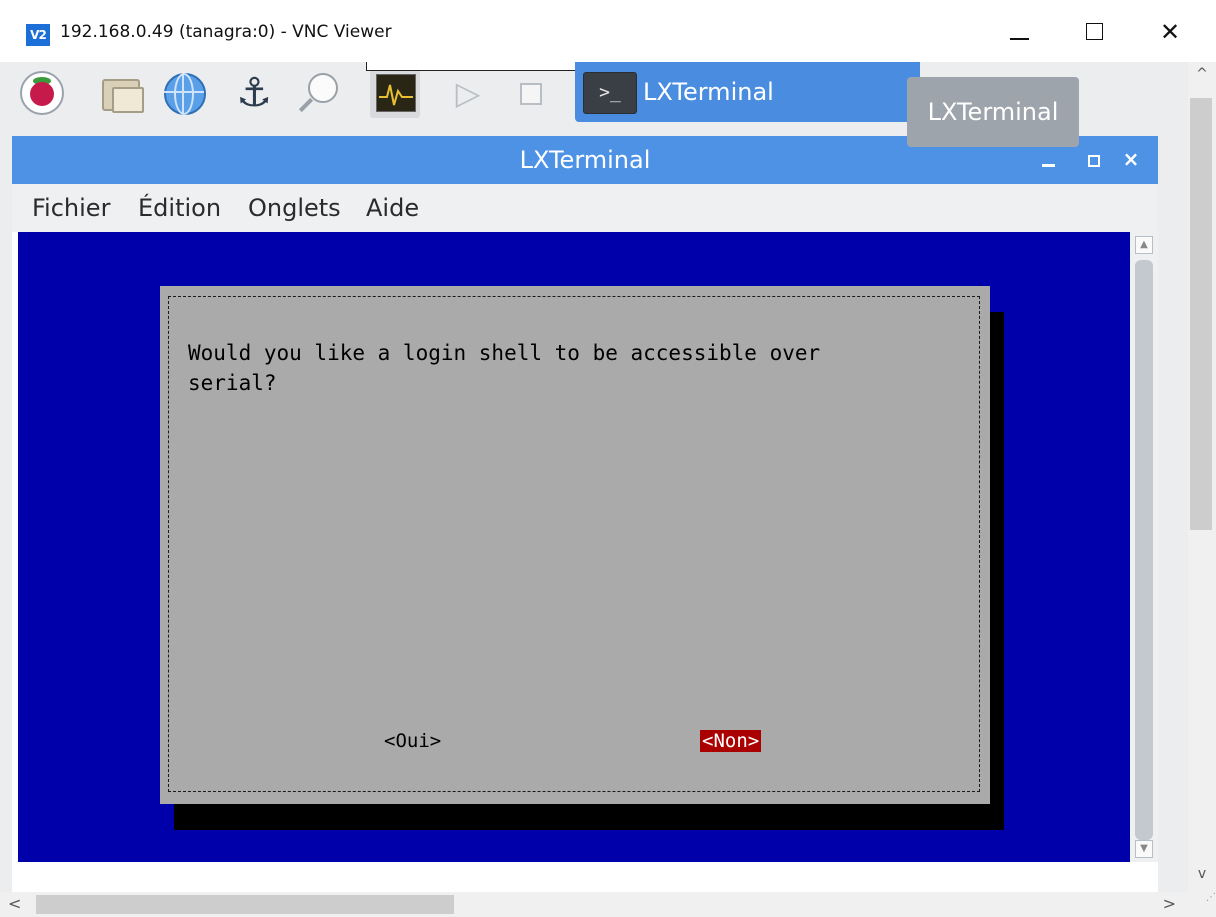  I want to click on vertical-scrollbar: ^ v, so click(1202, 477).